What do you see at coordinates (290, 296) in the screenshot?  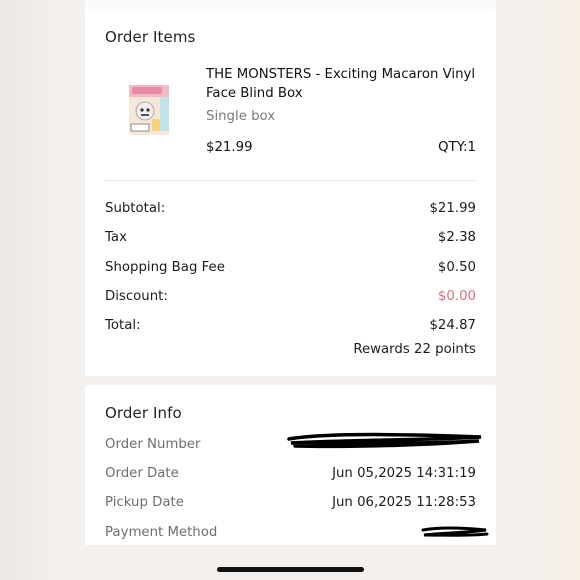 I see `summary-row-discount: Discount: $0.00` at bounding box center [290, 296].